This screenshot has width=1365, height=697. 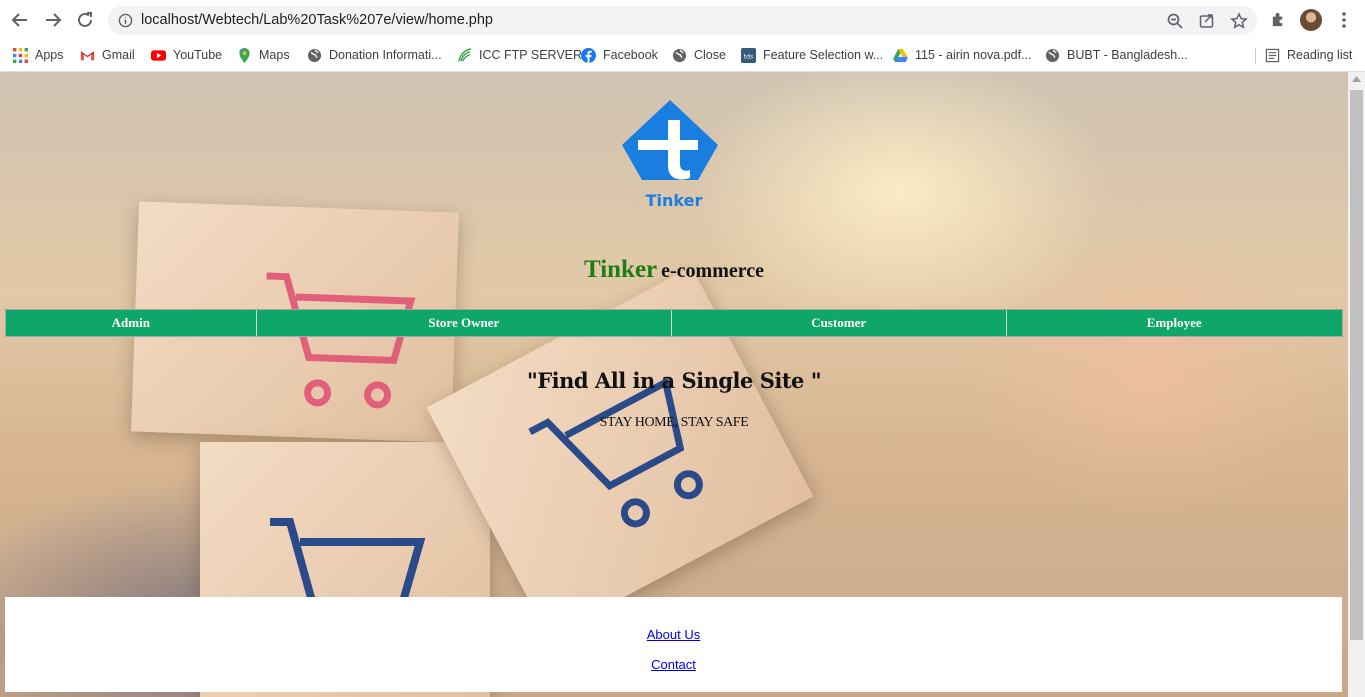 I want to click on bookmark-close: Close, so click(x=699, y=55).